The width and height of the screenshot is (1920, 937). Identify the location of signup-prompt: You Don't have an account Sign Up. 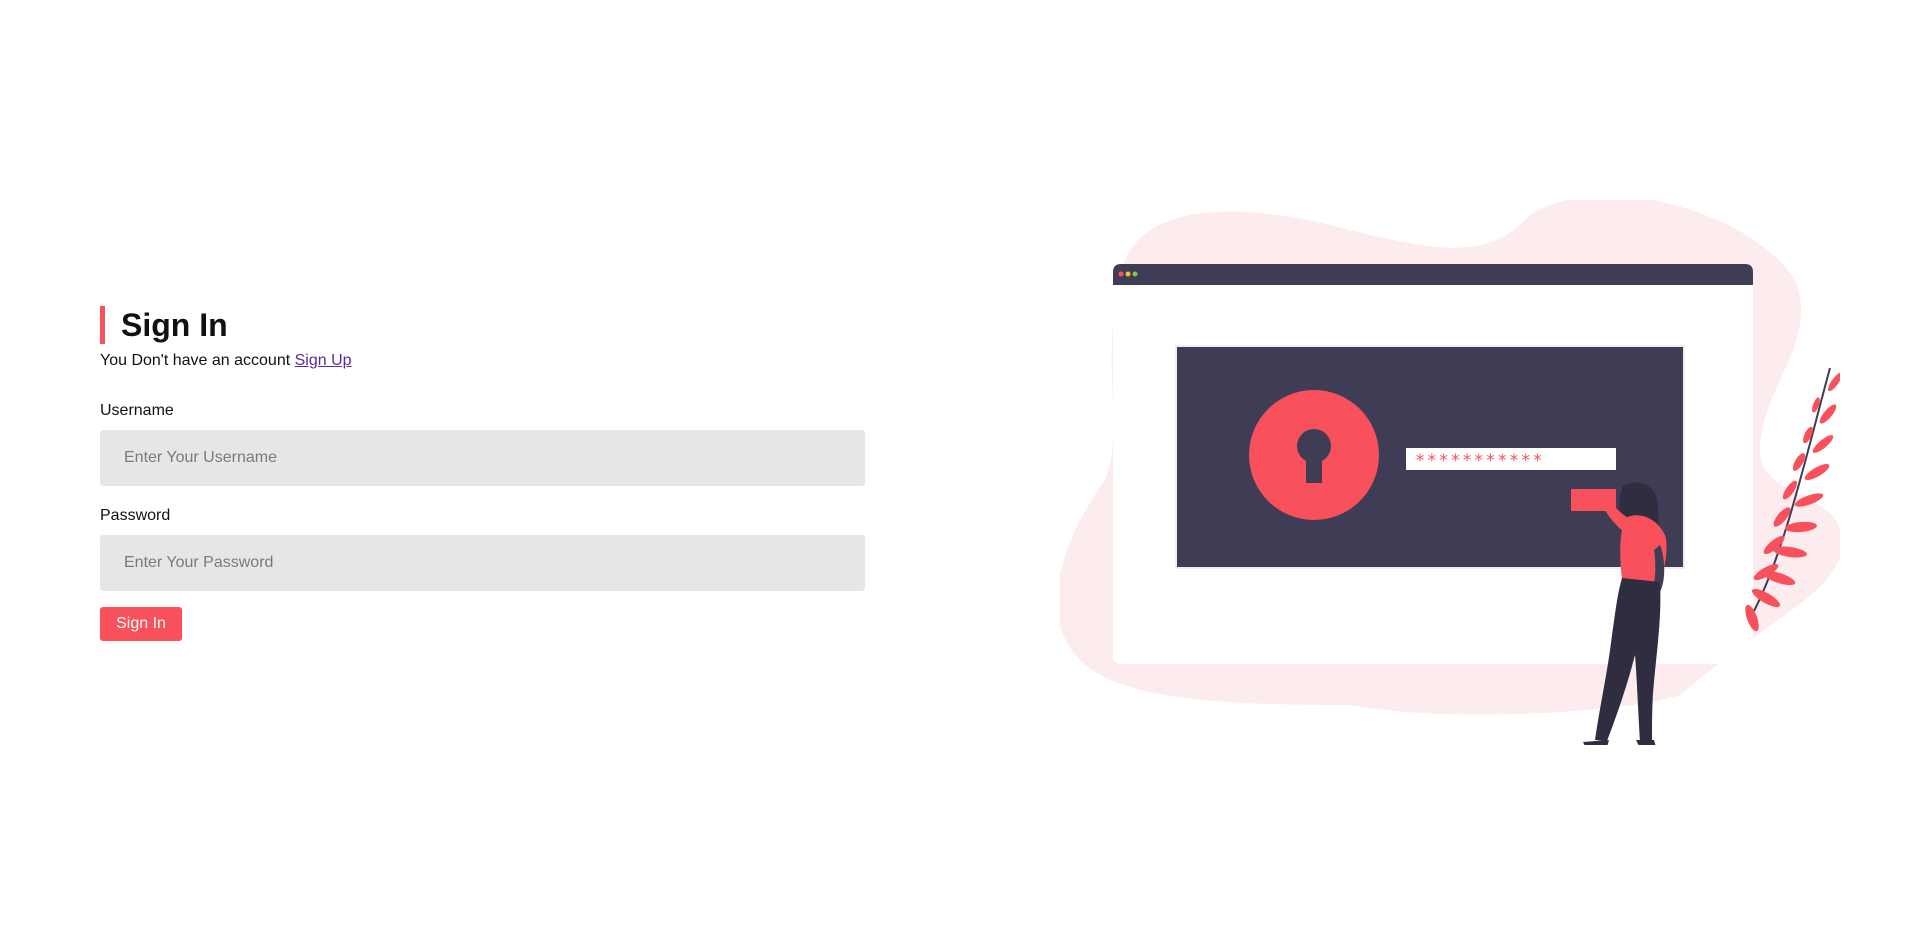
(482, 361).